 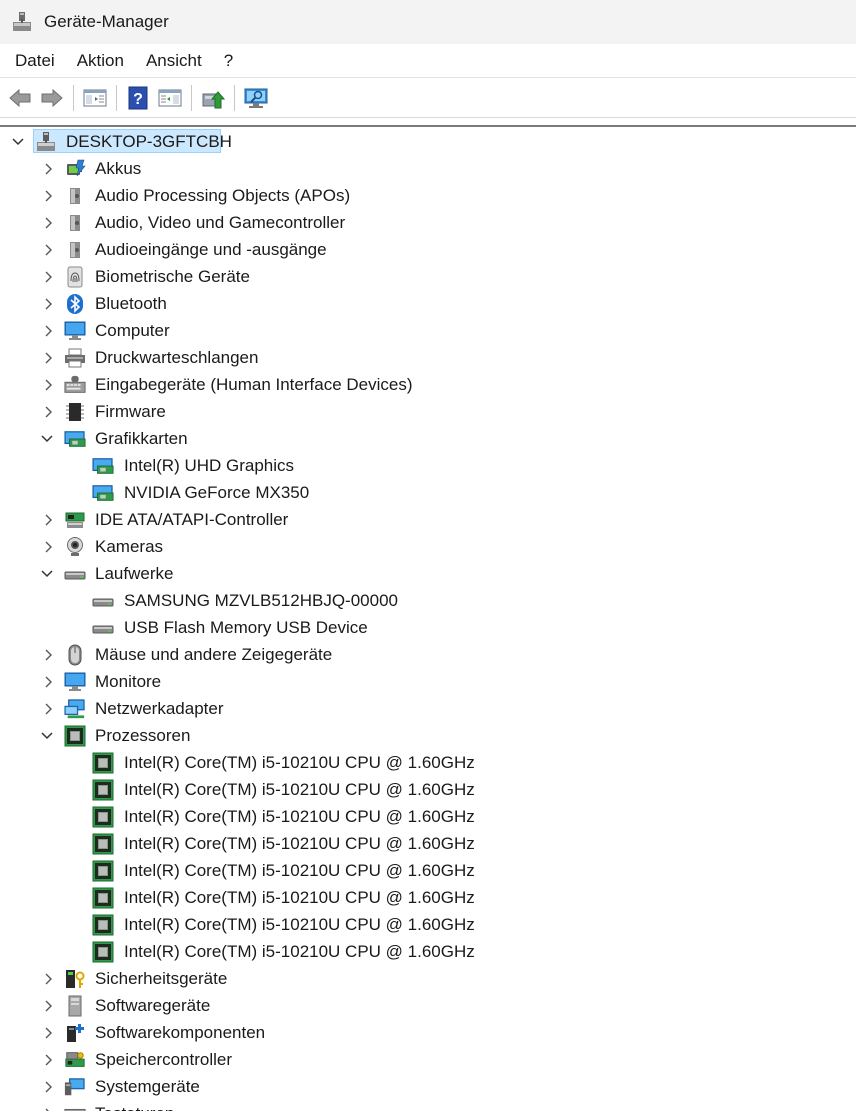 I want to click on title-bar: Geräte-Manager, so click(x=428, y=22).